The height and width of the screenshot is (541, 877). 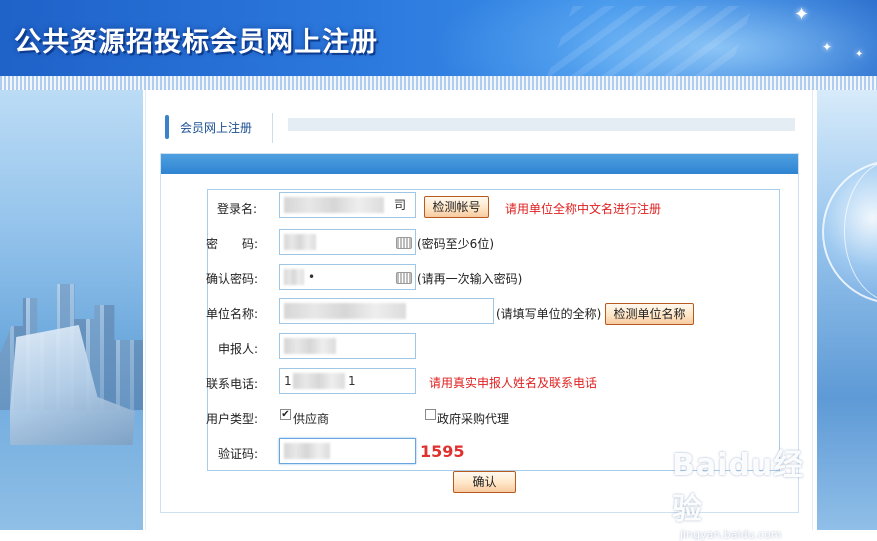 I want to click on confirm-password-input: •, so click(x=347, y=277).